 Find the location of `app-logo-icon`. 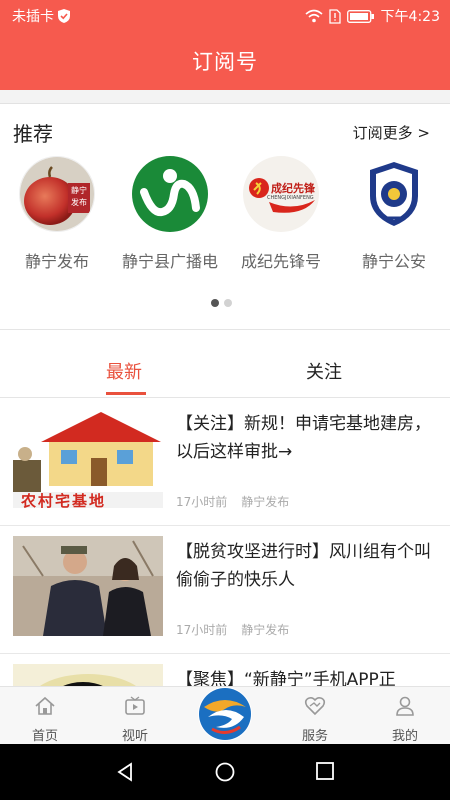

app-logo-icon is located at coordinates (225, 714).